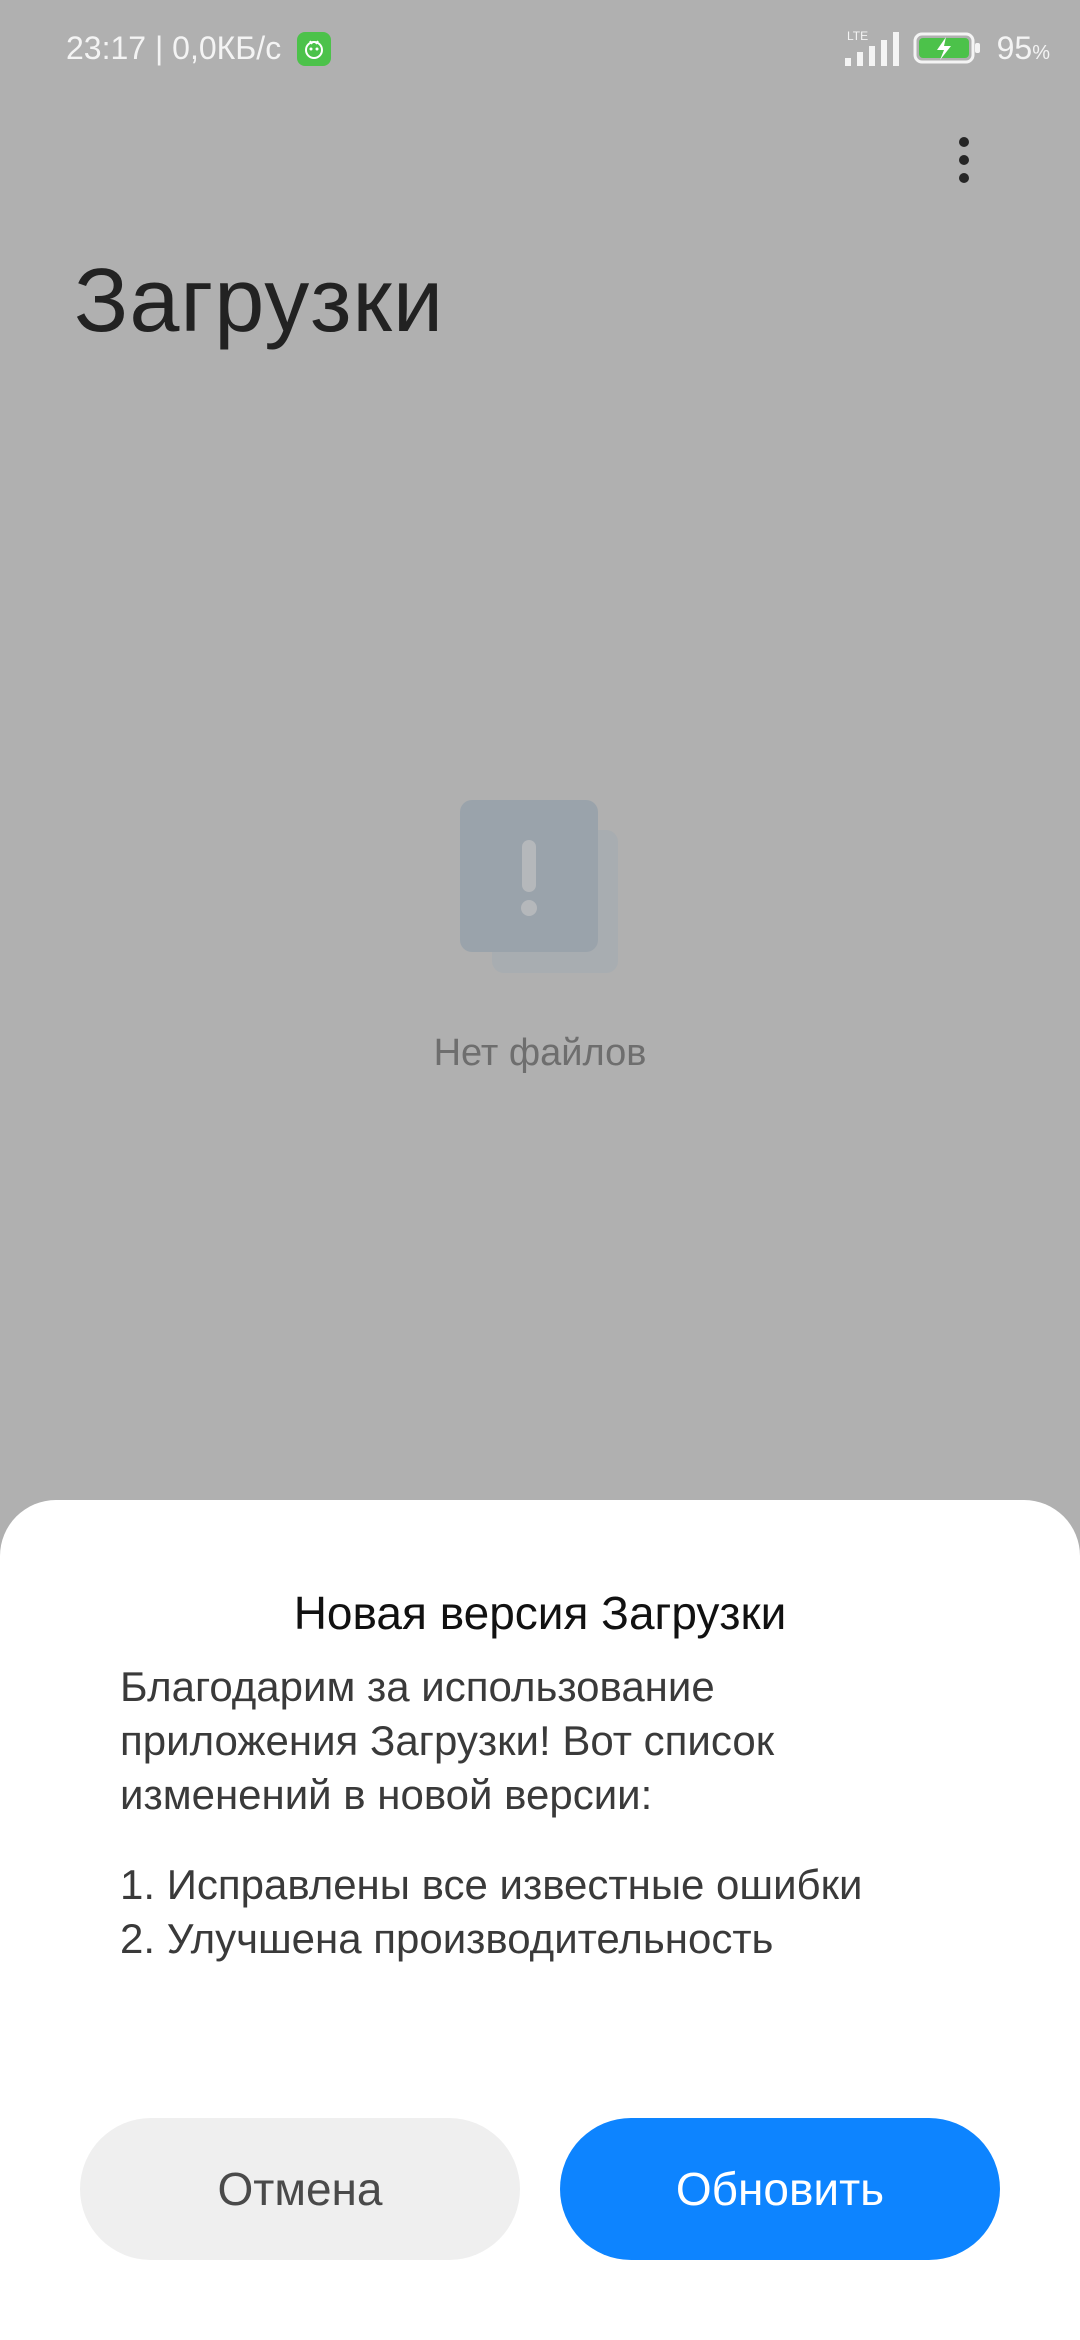  I want to click on empty-state-text: Нет файлов, so click(540, 1053).